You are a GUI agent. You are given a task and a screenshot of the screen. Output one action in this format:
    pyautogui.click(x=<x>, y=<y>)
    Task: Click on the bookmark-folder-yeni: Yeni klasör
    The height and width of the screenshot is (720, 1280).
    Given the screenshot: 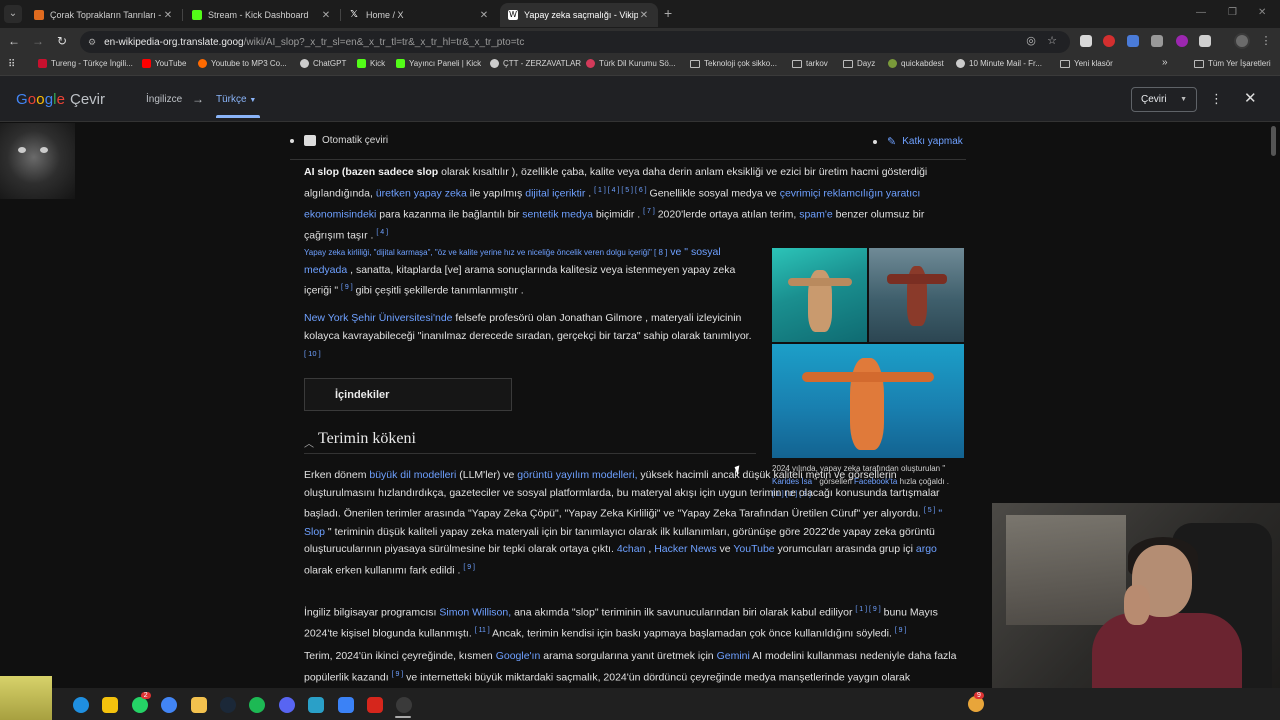 What is the action you would take?
    pyautogui.click(x=1086, y=63)
    